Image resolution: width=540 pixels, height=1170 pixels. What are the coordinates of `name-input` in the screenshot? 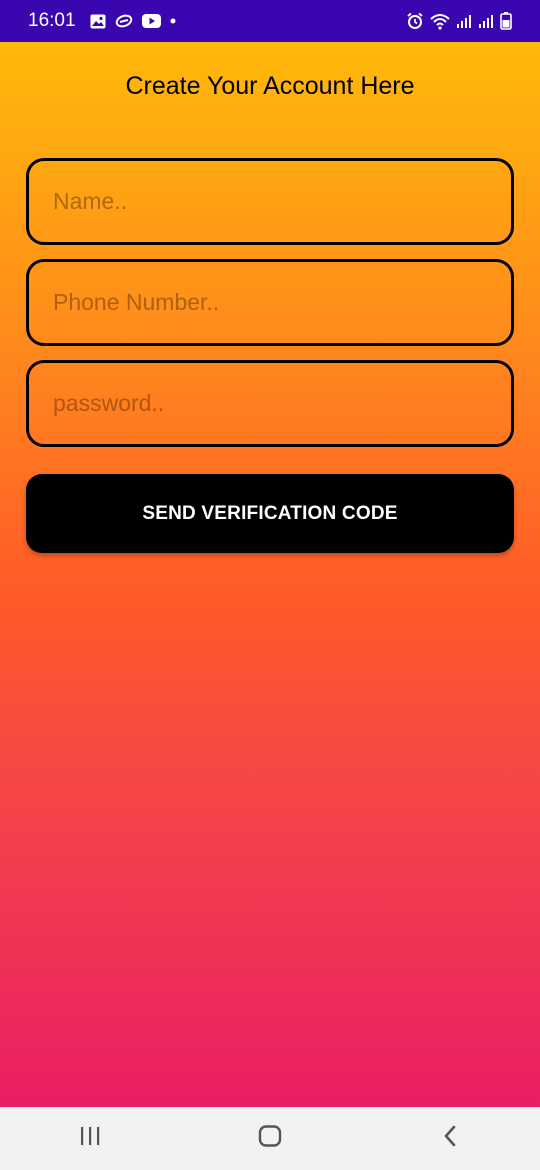 It's located at (270, 201).